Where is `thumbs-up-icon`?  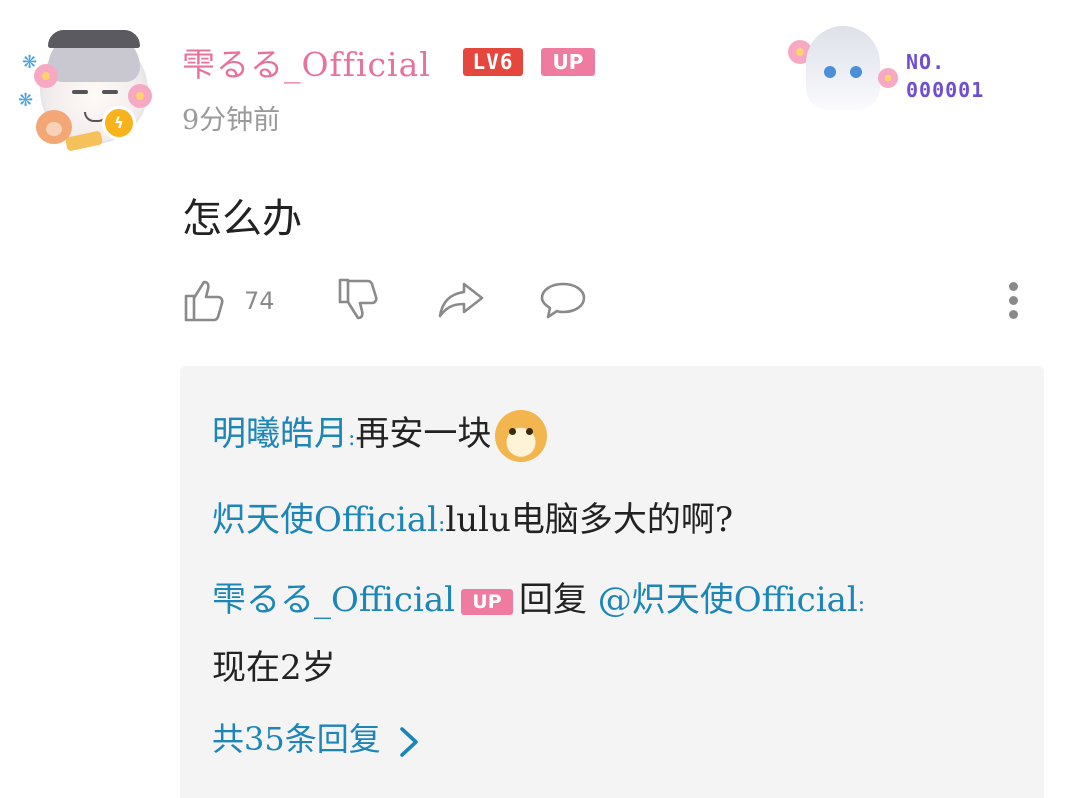
thumbs-up-icon is located at coordinates (204, 301).